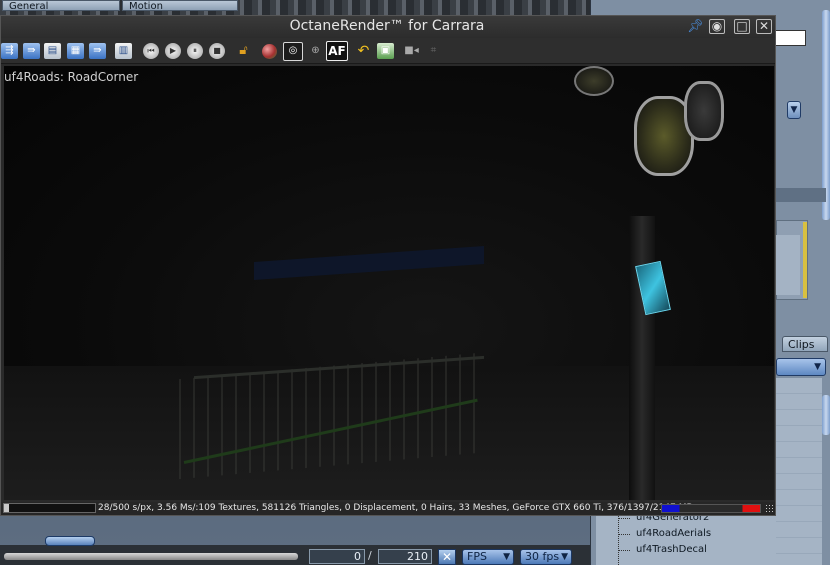  Describe the element at coordinates (805, 344) in the screenshot. I see `tab-clips: Clips` at that location.